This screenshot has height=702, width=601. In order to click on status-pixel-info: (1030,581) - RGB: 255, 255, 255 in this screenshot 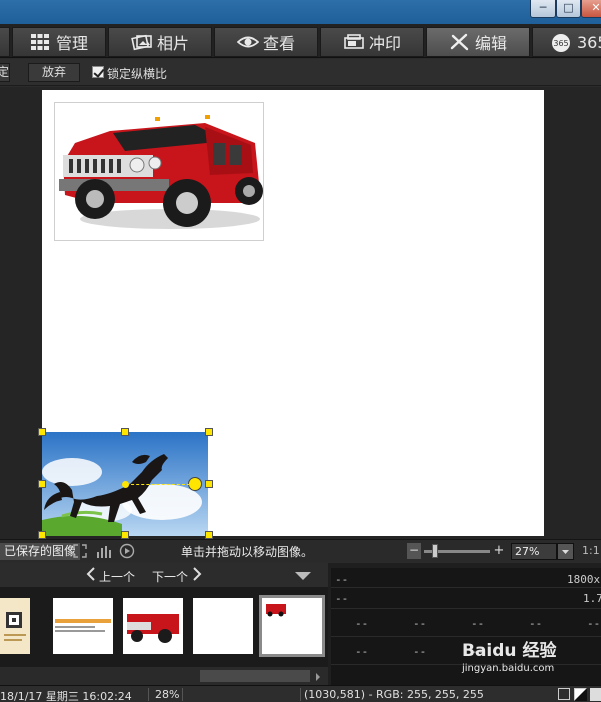, I will do `click(394, 694)`.